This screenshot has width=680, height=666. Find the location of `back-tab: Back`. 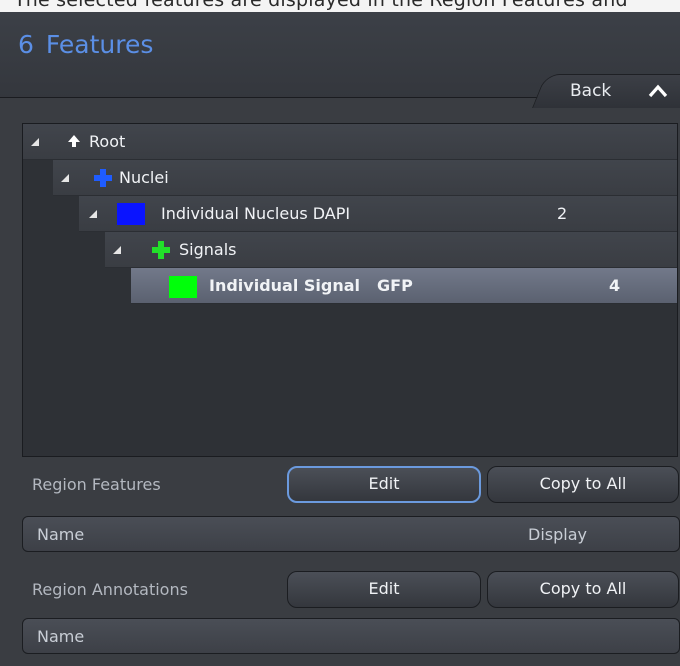

back-tab: Back is located at coordinates (606, 91).